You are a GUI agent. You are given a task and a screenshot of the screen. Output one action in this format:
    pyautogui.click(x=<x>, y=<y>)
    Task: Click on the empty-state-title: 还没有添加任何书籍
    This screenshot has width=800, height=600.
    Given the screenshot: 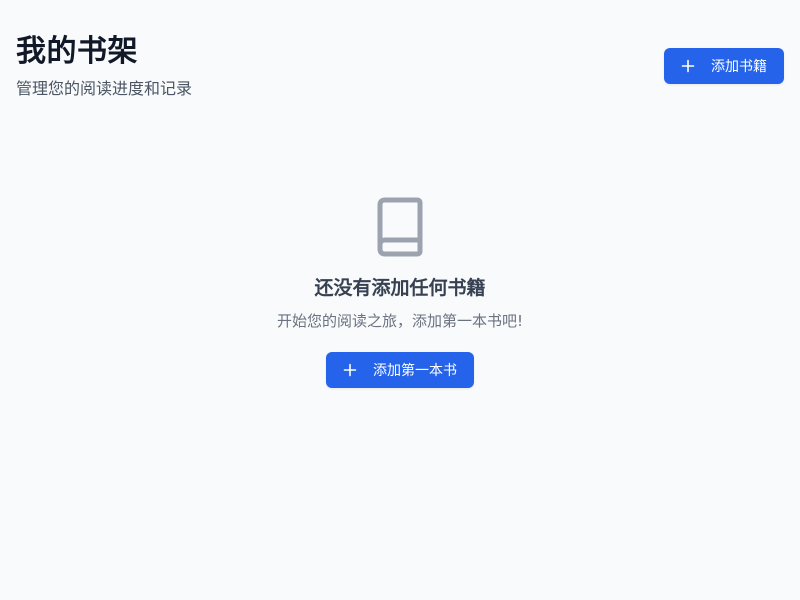 What is the action you would take?
    pyautogui.click(x=400, y=288)
    